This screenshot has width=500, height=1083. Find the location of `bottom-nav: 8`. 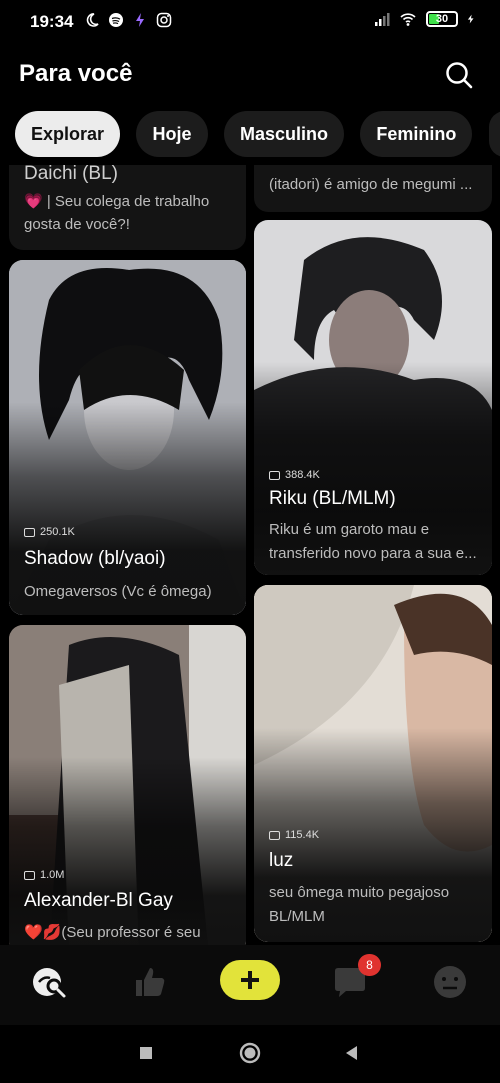

bottom-nav: 8 is located at coordinates (250, 985).